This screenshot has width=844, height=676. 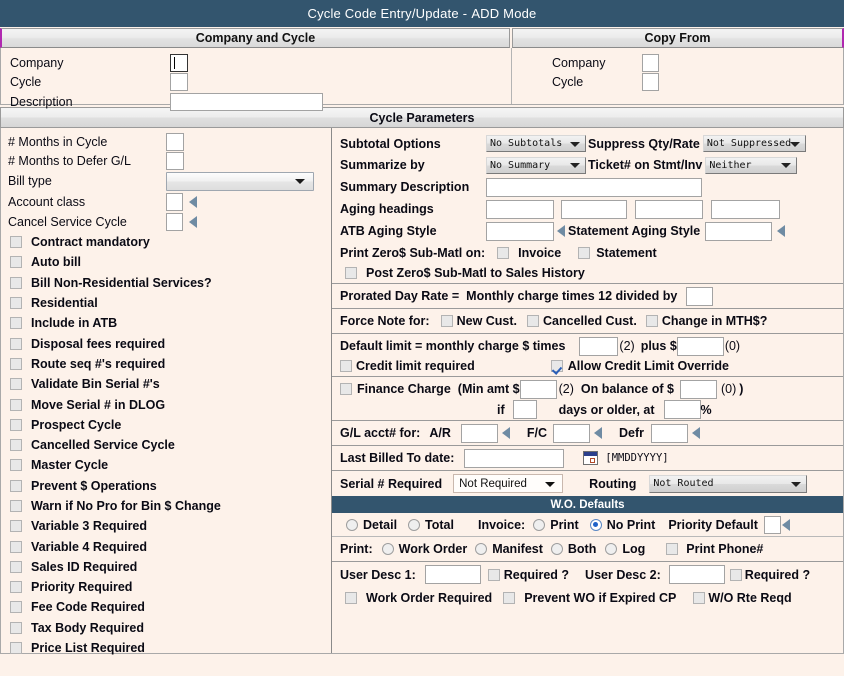 I want to click on finance-days-input, so click(x=524, y=409).